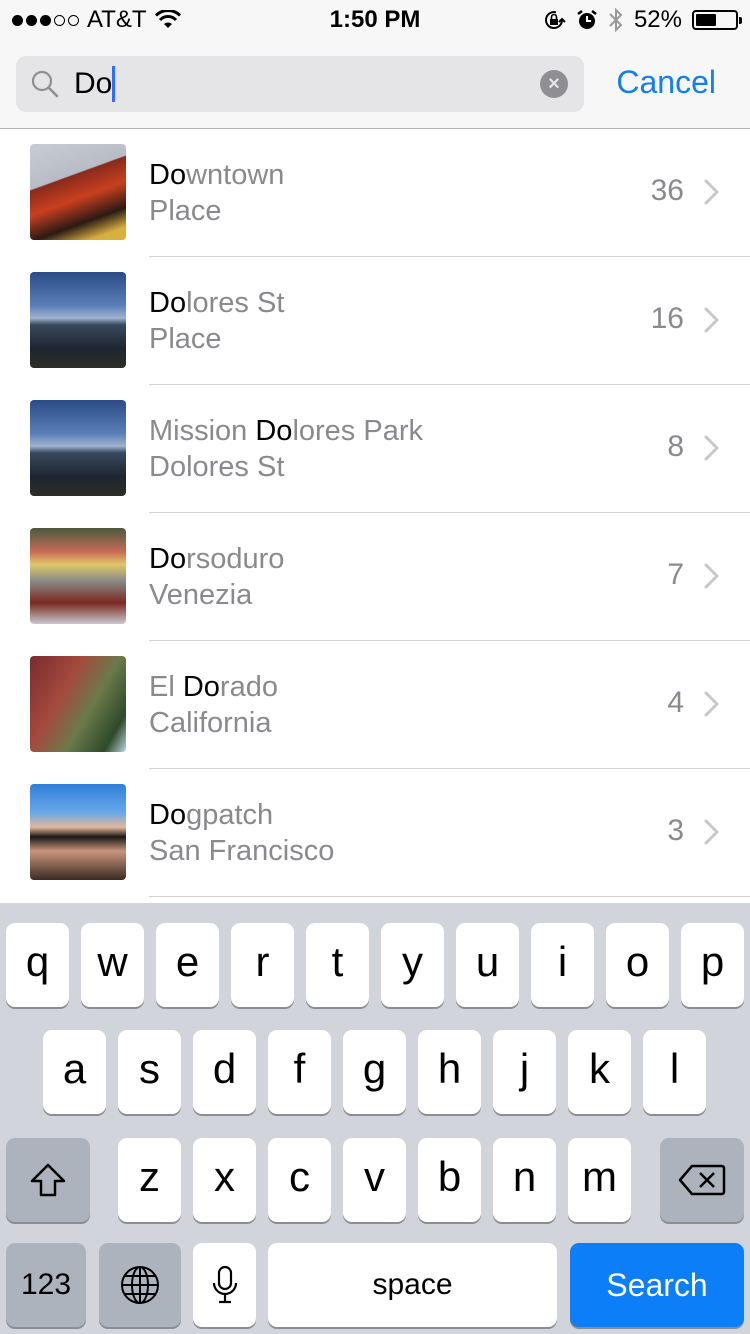 The height and width of the screenshot is (1334, 750). I want to click on rotation-lock-icon, so click(555, 20).